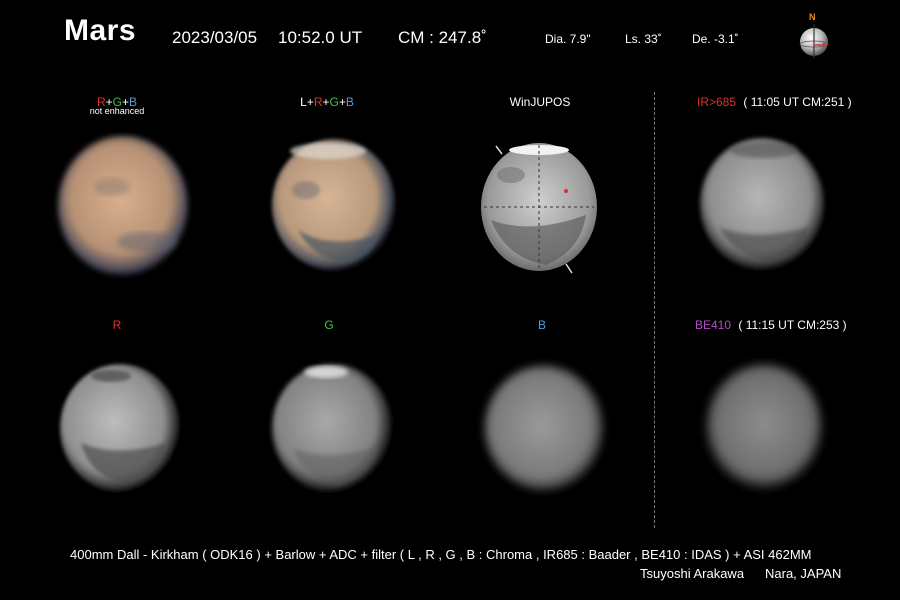  I want to click on object-title: Mars, so click(100, 30).